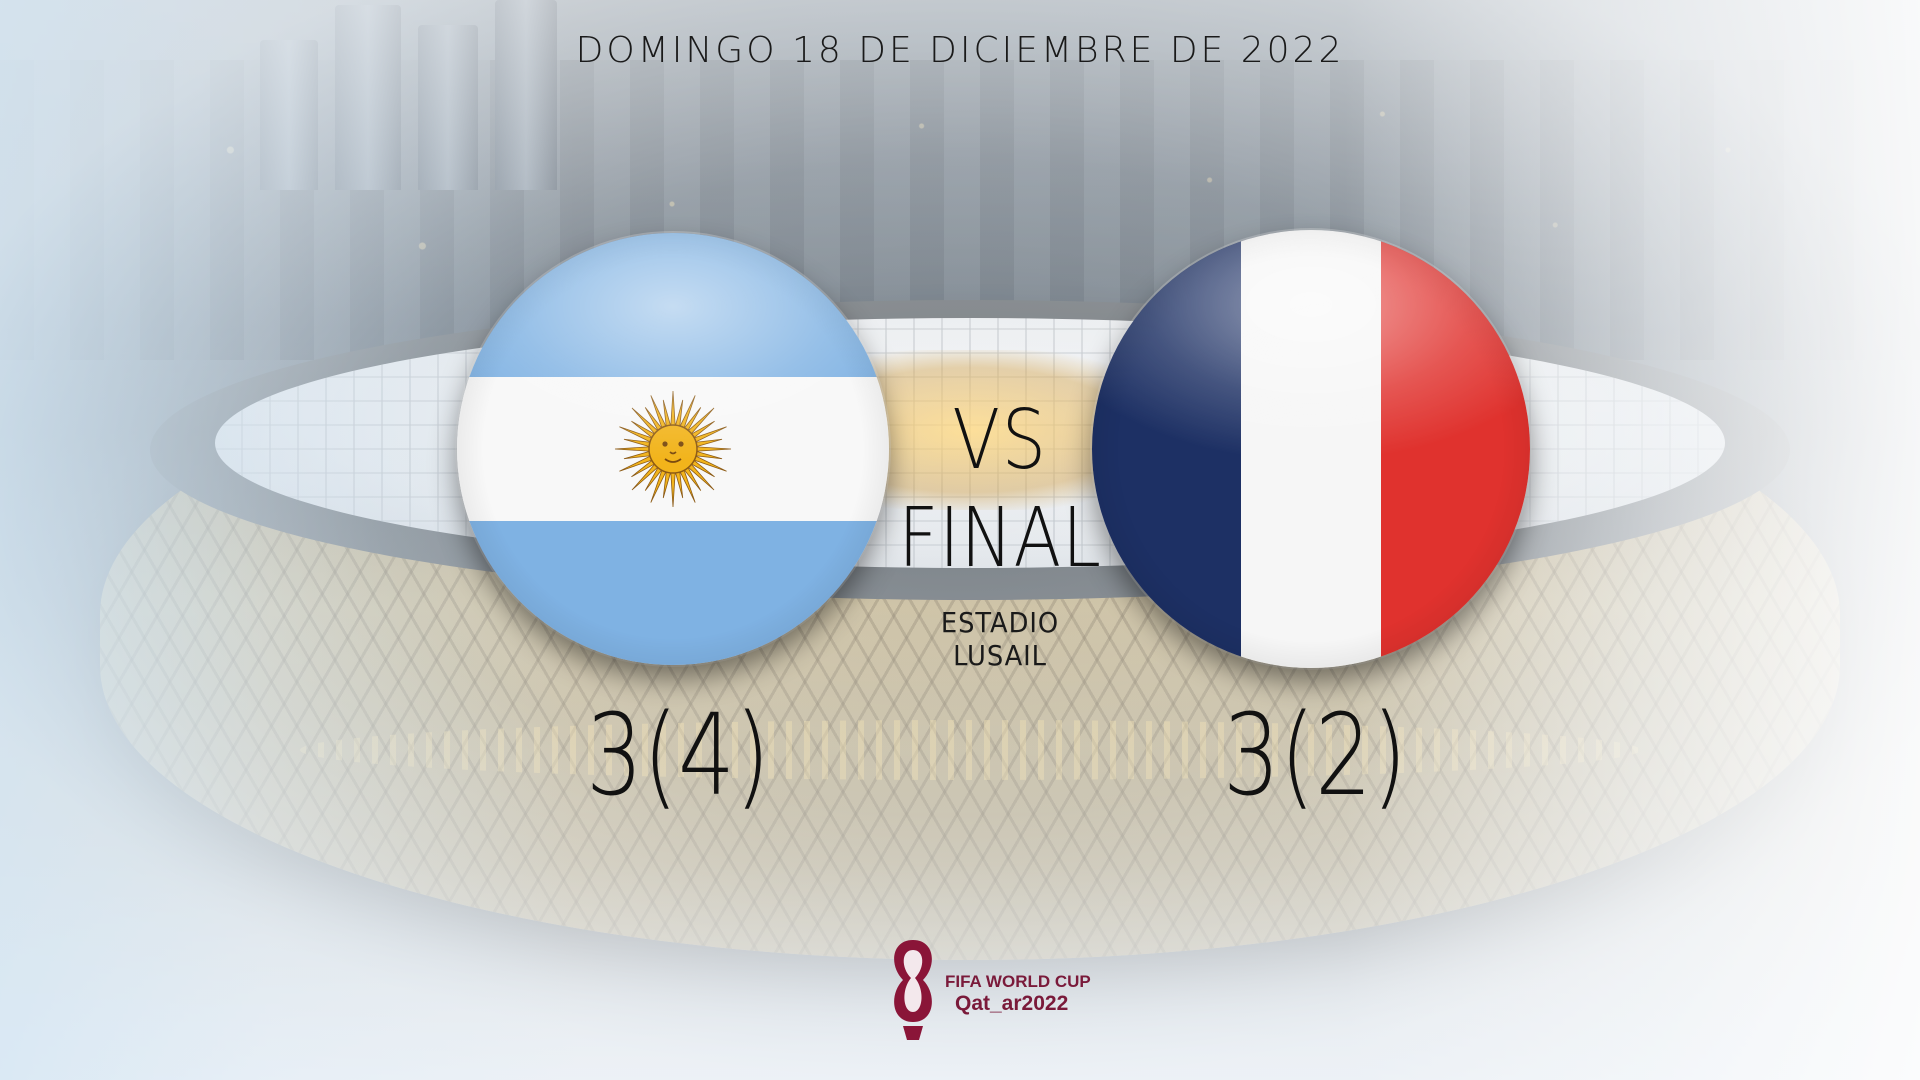 Image resolution: width=1920 pixels, height=1080 pixels. I want to click on venue-label: ESTADIO LUSAIL, so click(1000, 639).